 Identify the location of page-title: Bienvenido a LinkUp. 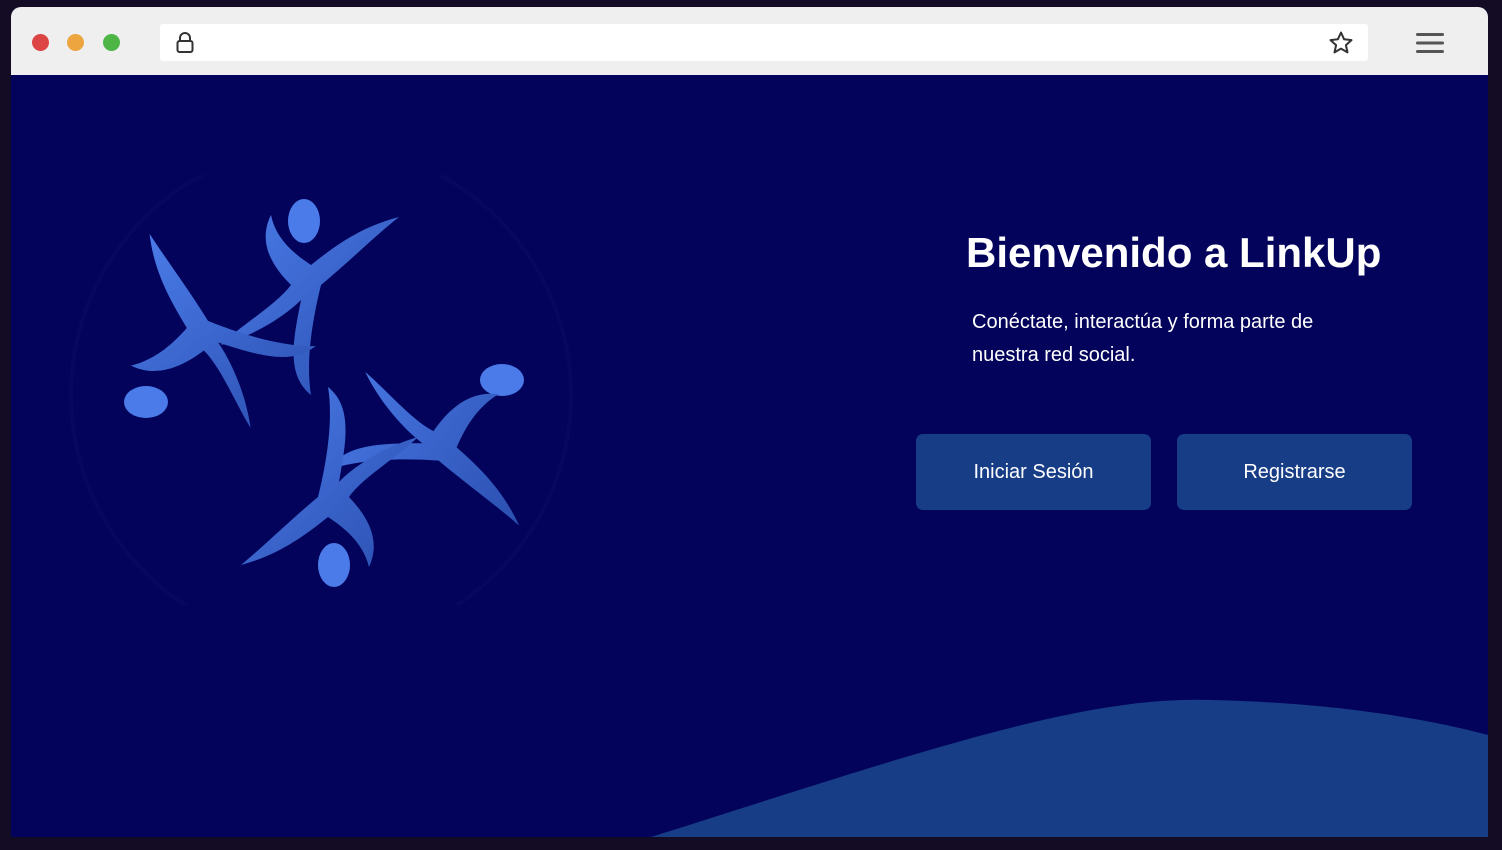
(1174, 252).